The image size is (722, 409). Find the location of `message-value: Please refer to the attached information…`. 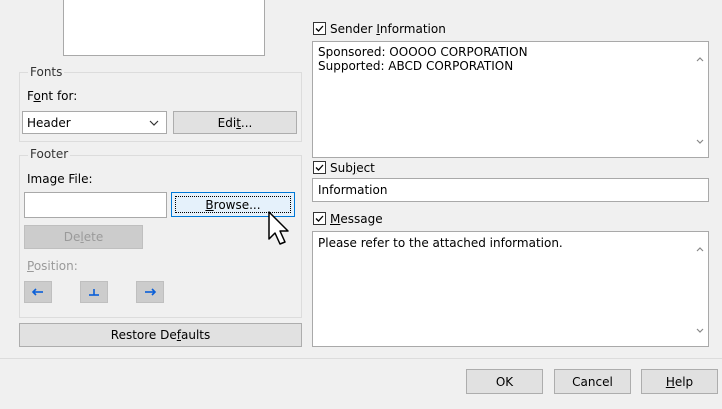

message-value: Please refer to the attached information… is located at coordinates (440, 243).